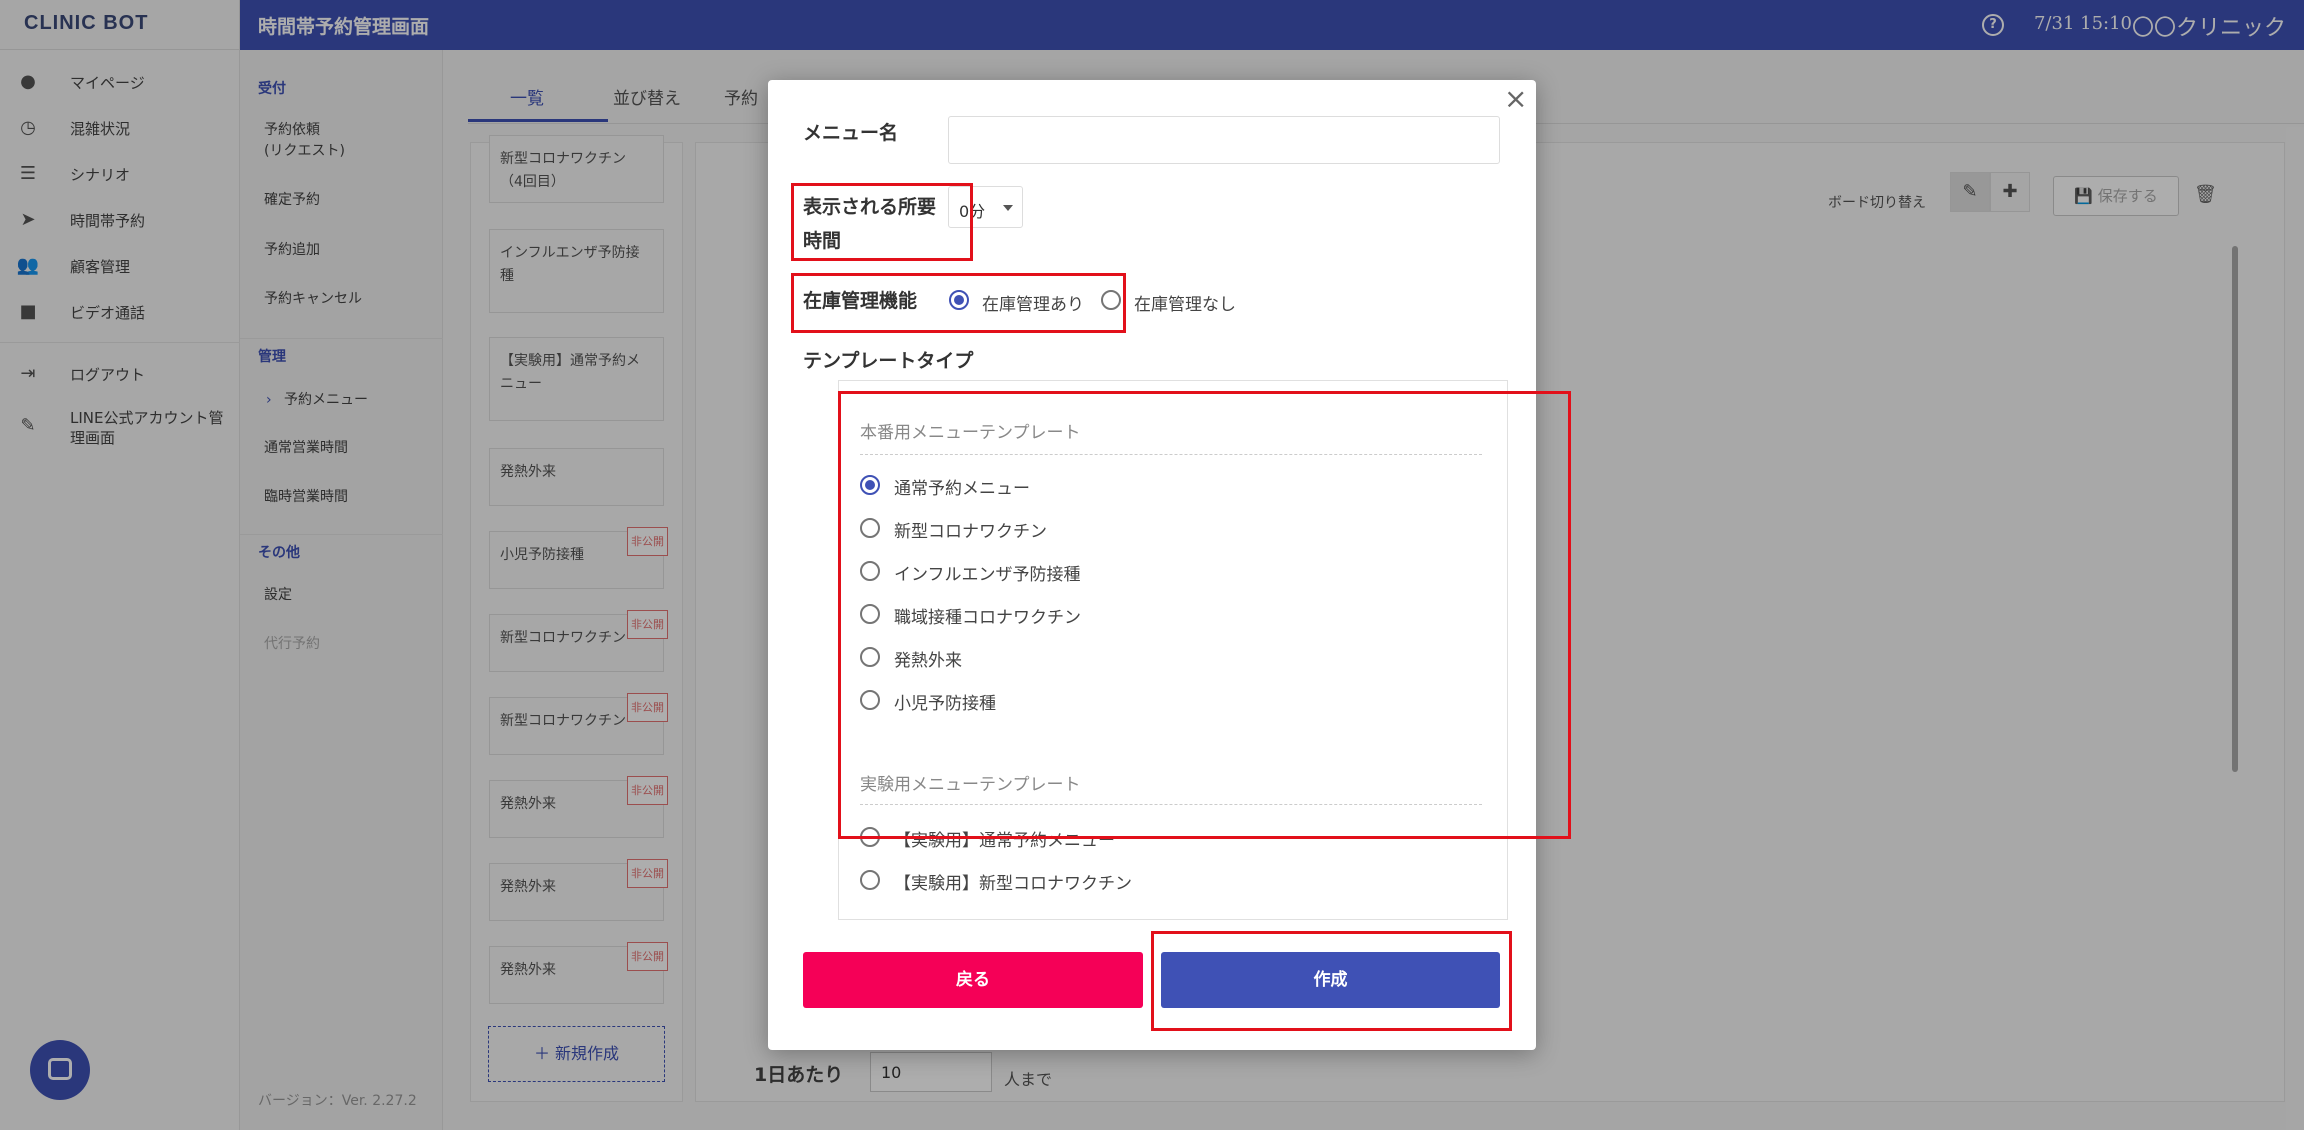  Describe the element at coordinates (928, 658) in the screenshot. I see `template-option-label: 発熱外来` at that location.